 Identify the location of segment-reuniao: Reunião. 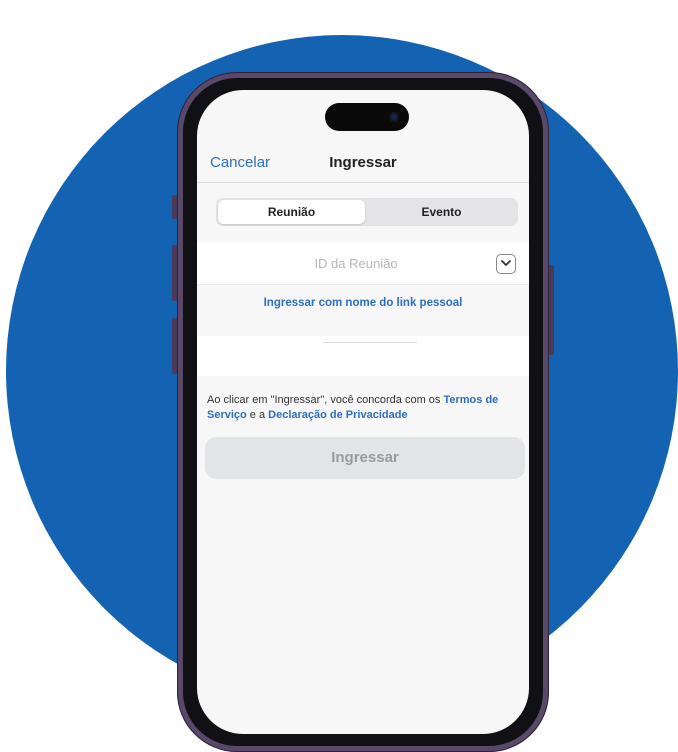
(291, 212).